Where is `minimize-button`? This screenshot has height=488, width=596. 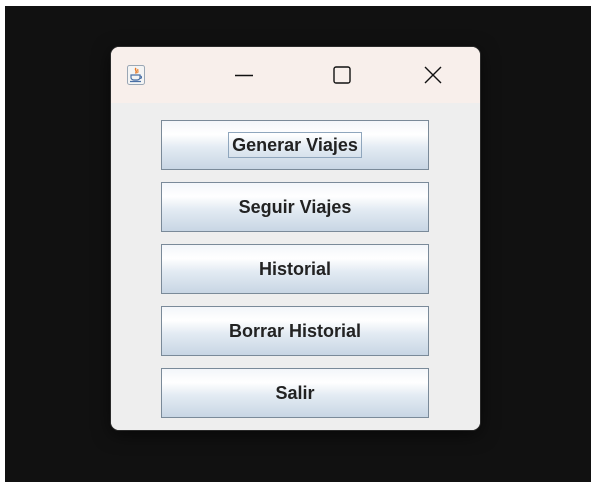
minimize-button is located at coordinates (244, 75).